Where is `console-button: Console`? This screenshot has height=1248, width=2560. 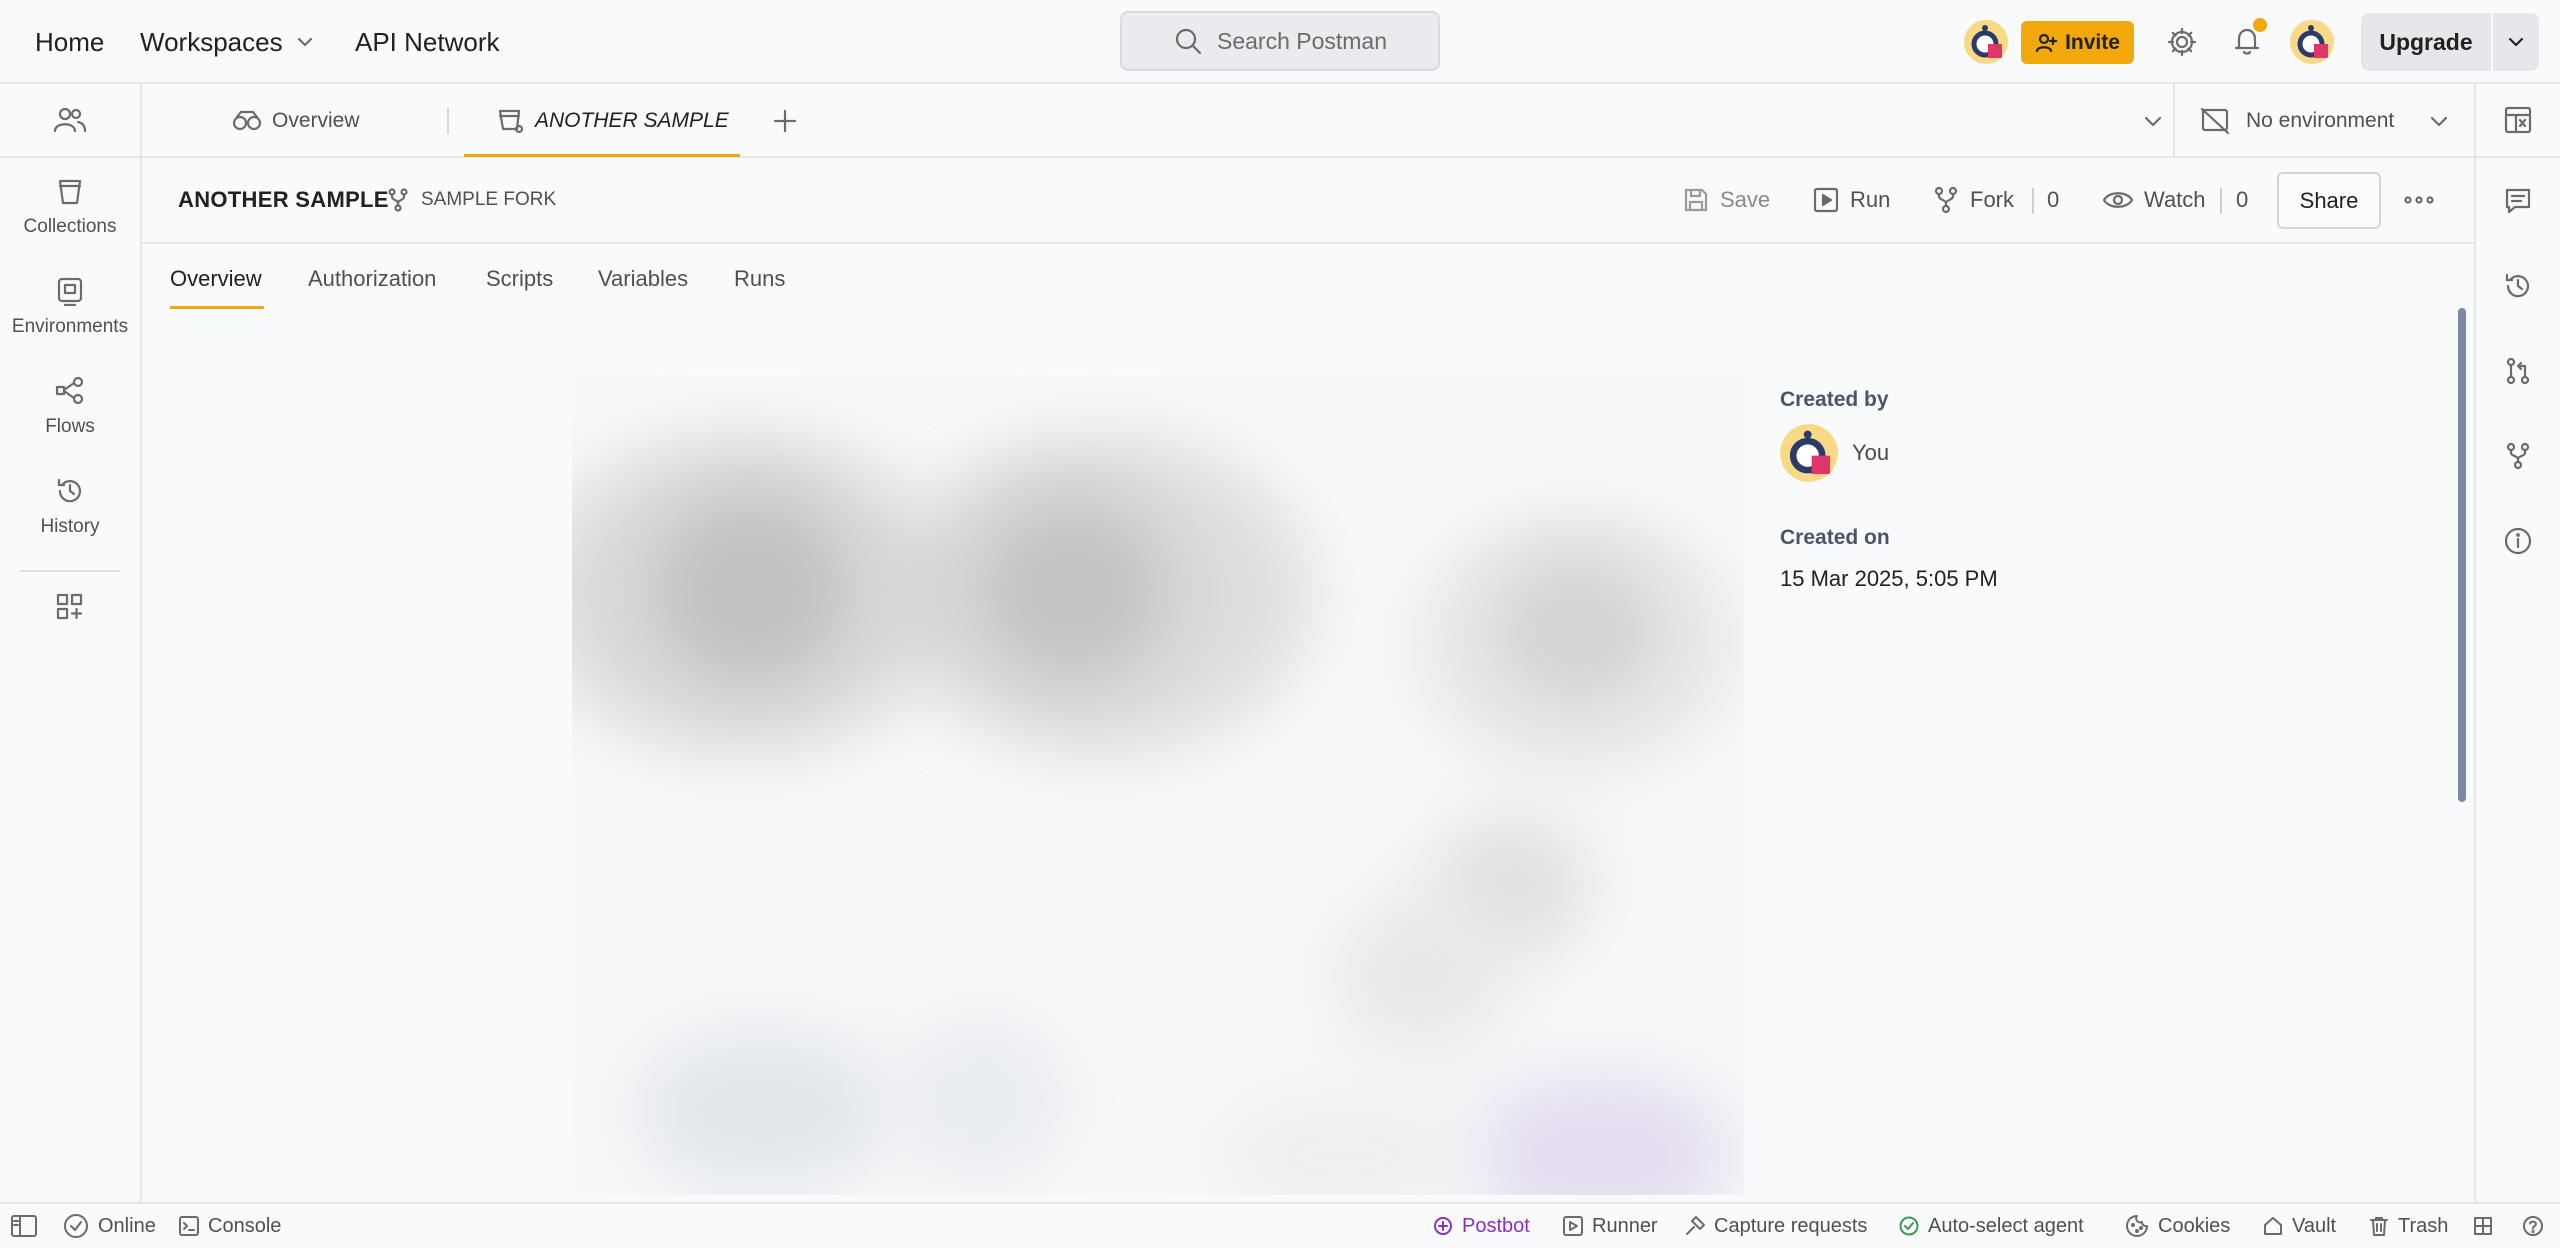
console-button: Console is located at coordinates (229, 1226).